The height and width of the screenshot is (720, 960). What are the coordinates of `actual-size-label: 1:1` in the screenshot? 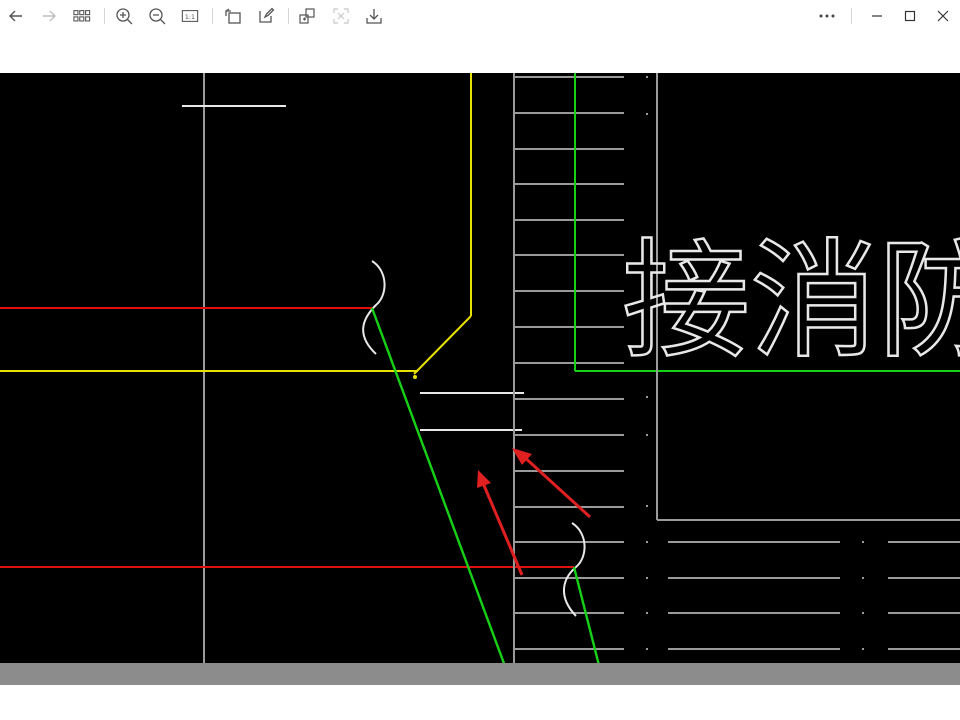 It's located at (190, 17).